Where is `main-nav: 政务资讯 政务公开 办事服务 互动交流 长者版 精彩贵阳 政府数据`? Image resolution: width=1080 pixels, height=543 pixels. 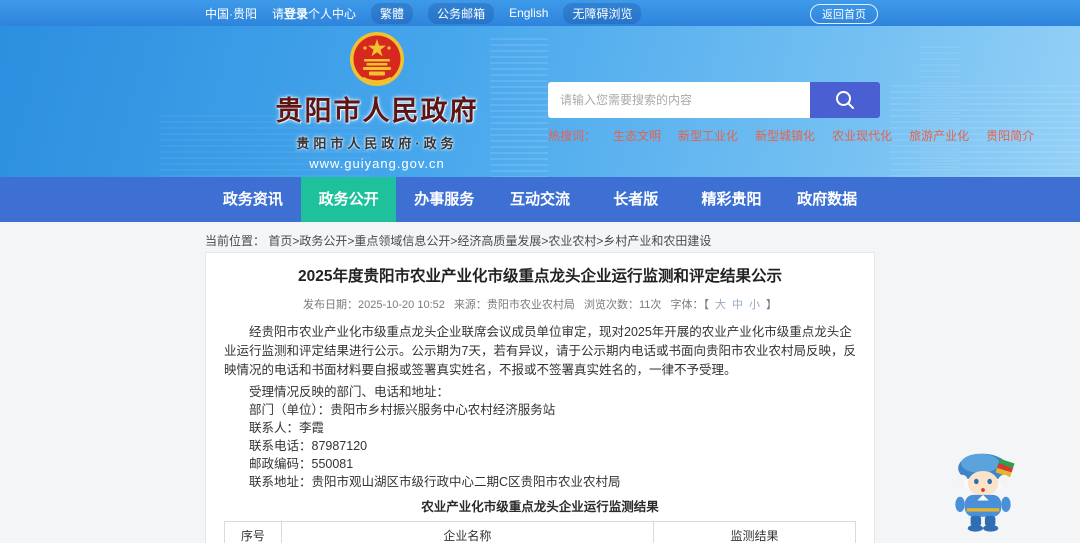 main-nav: 政务资讯 政务公开 办事服务 互动交流 长者版 精彩贵阳 政府数据 is located at coordinates (540, 199).